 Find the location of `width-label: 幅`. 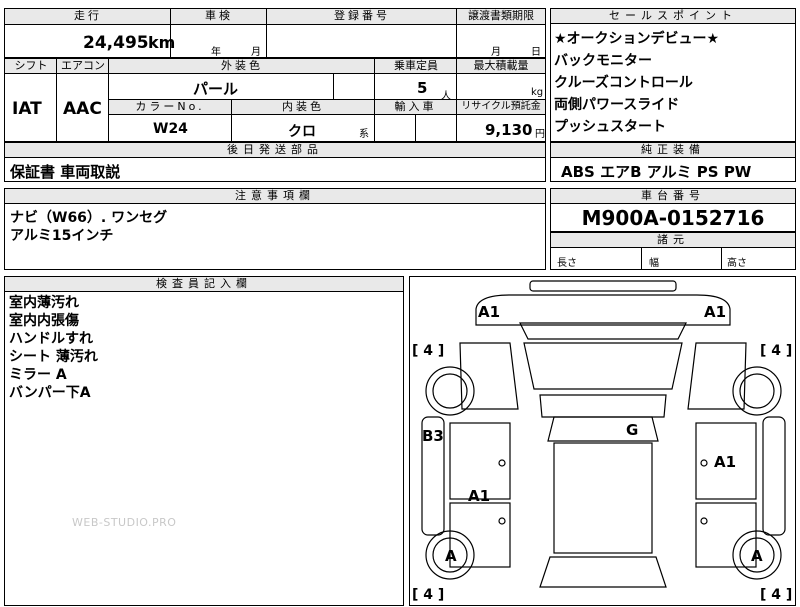

width-label: 幅 is located at coordinates (654, 263).